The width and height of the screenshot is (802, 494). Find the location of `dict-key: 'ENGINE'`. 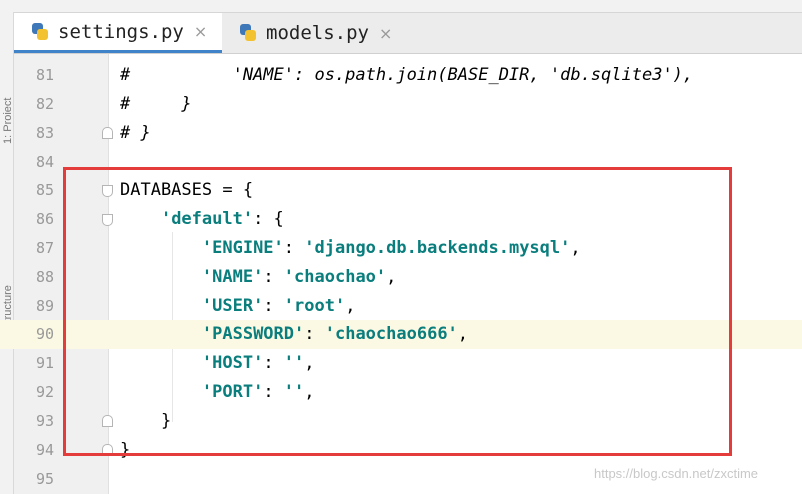

dict-key: 'ENGINE' is located at coordinates (242, 248).